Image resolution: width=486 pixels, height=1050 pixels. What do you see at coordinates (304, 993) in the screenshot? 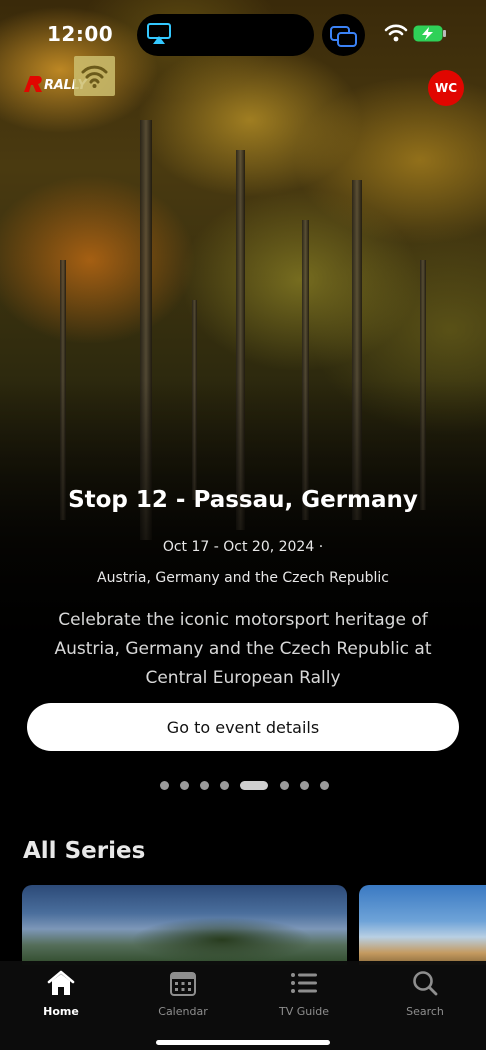
I see `tab-tv-guide: TV Guide` at bounding box center [304, 993].